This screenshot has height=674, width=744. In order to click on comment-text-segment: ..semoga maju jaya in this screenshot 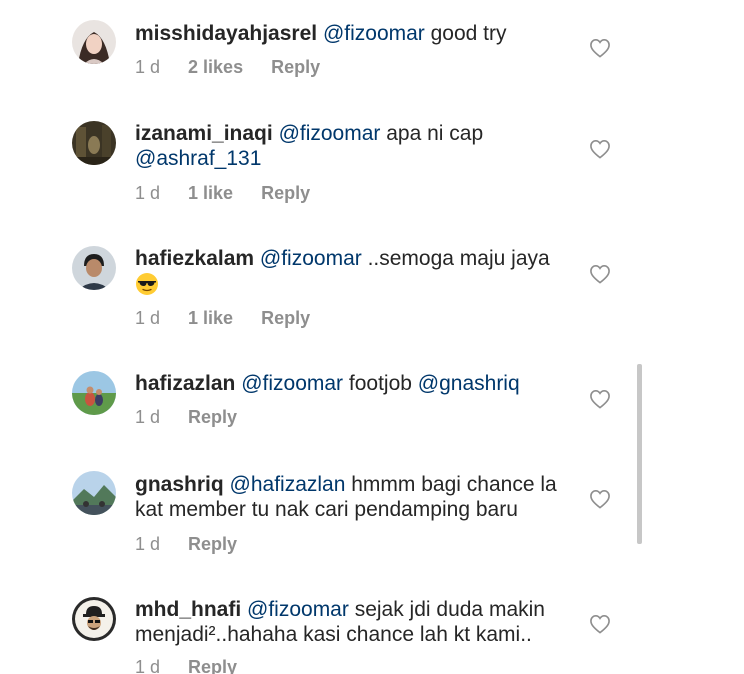, I will do `click(458, 258)`.